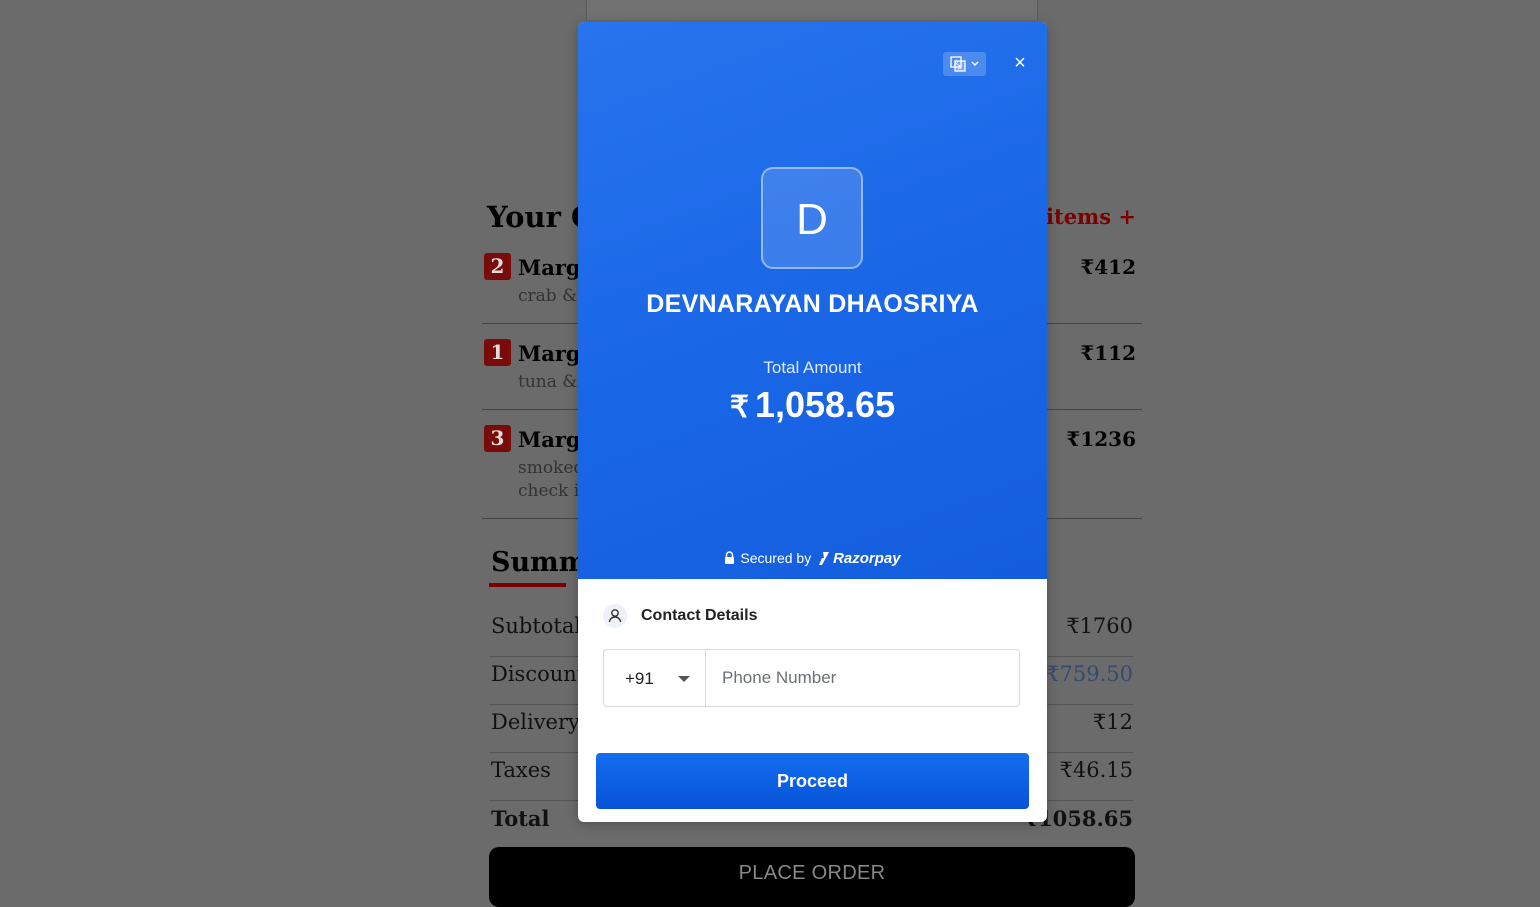  What do you see at coordinates (1096, 770) in the screenshot?
I see `summary-value: ₹46.15` at bounding box center [1096, 770].